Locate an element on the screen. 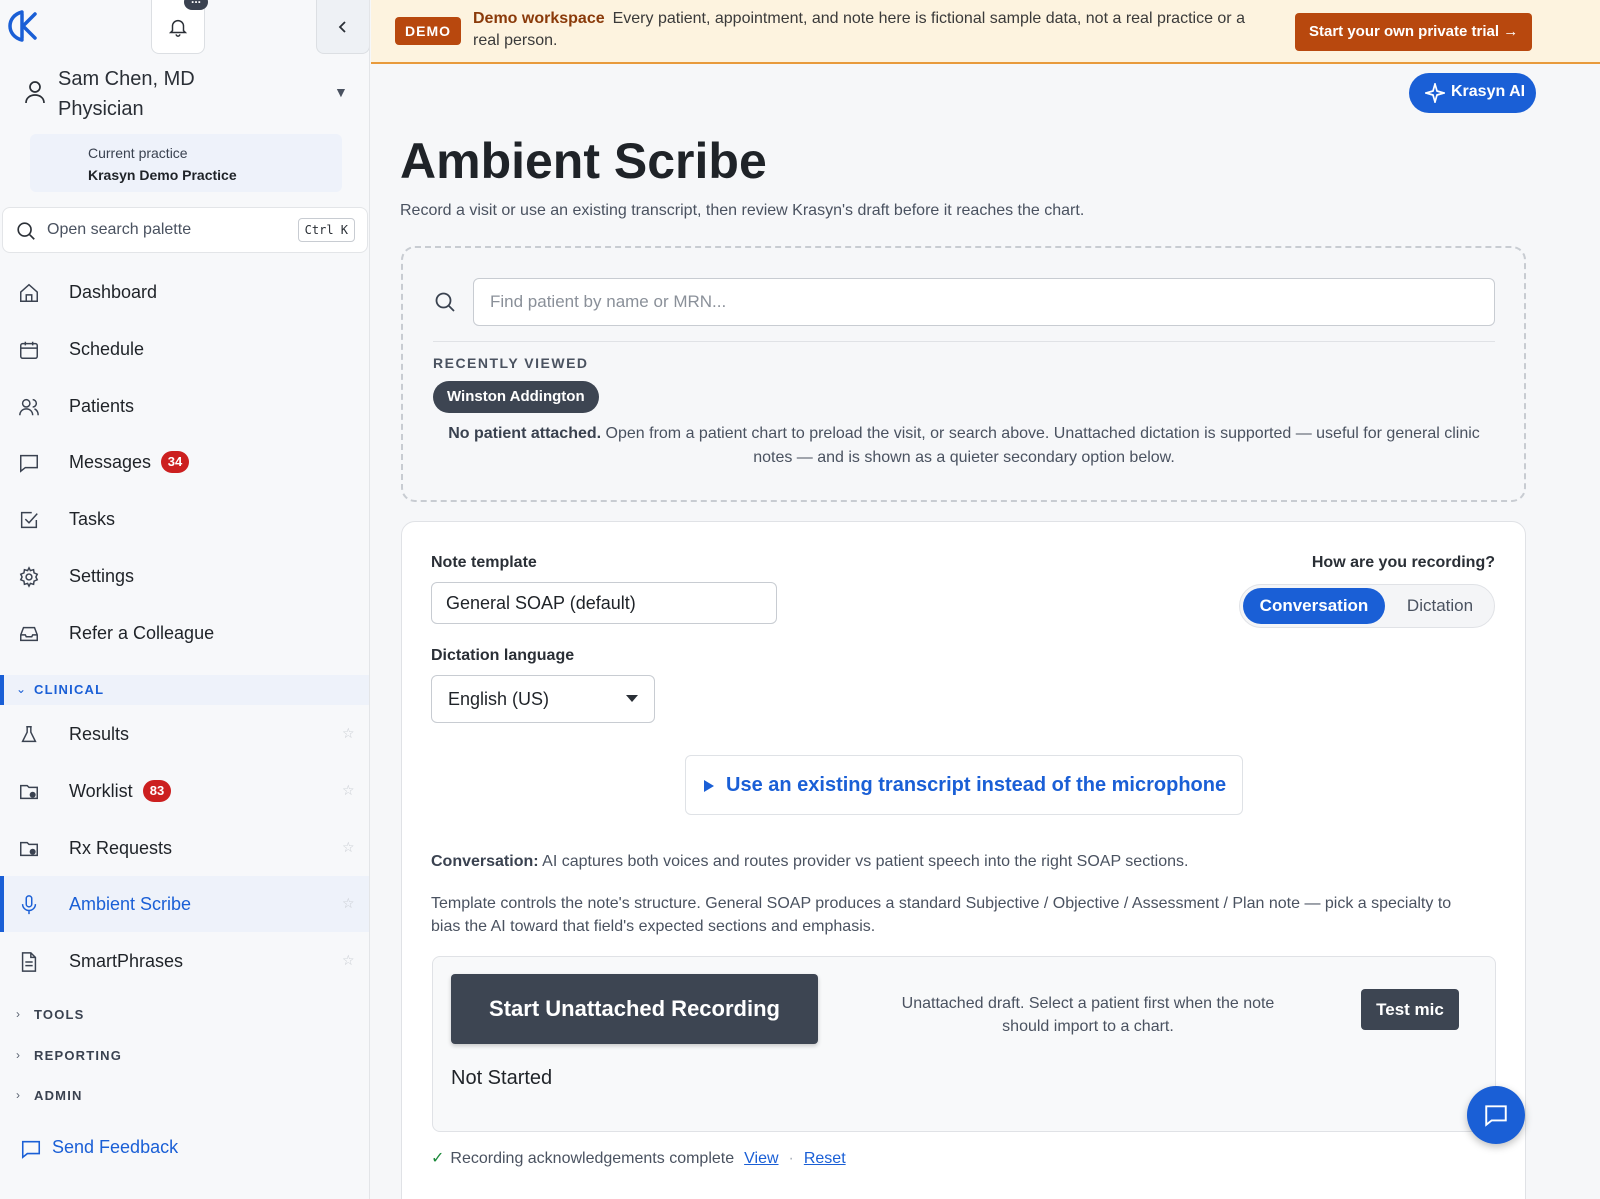  user-menu: Sam Chen, MD Physician ▼ is located at coordinates (189, 94).